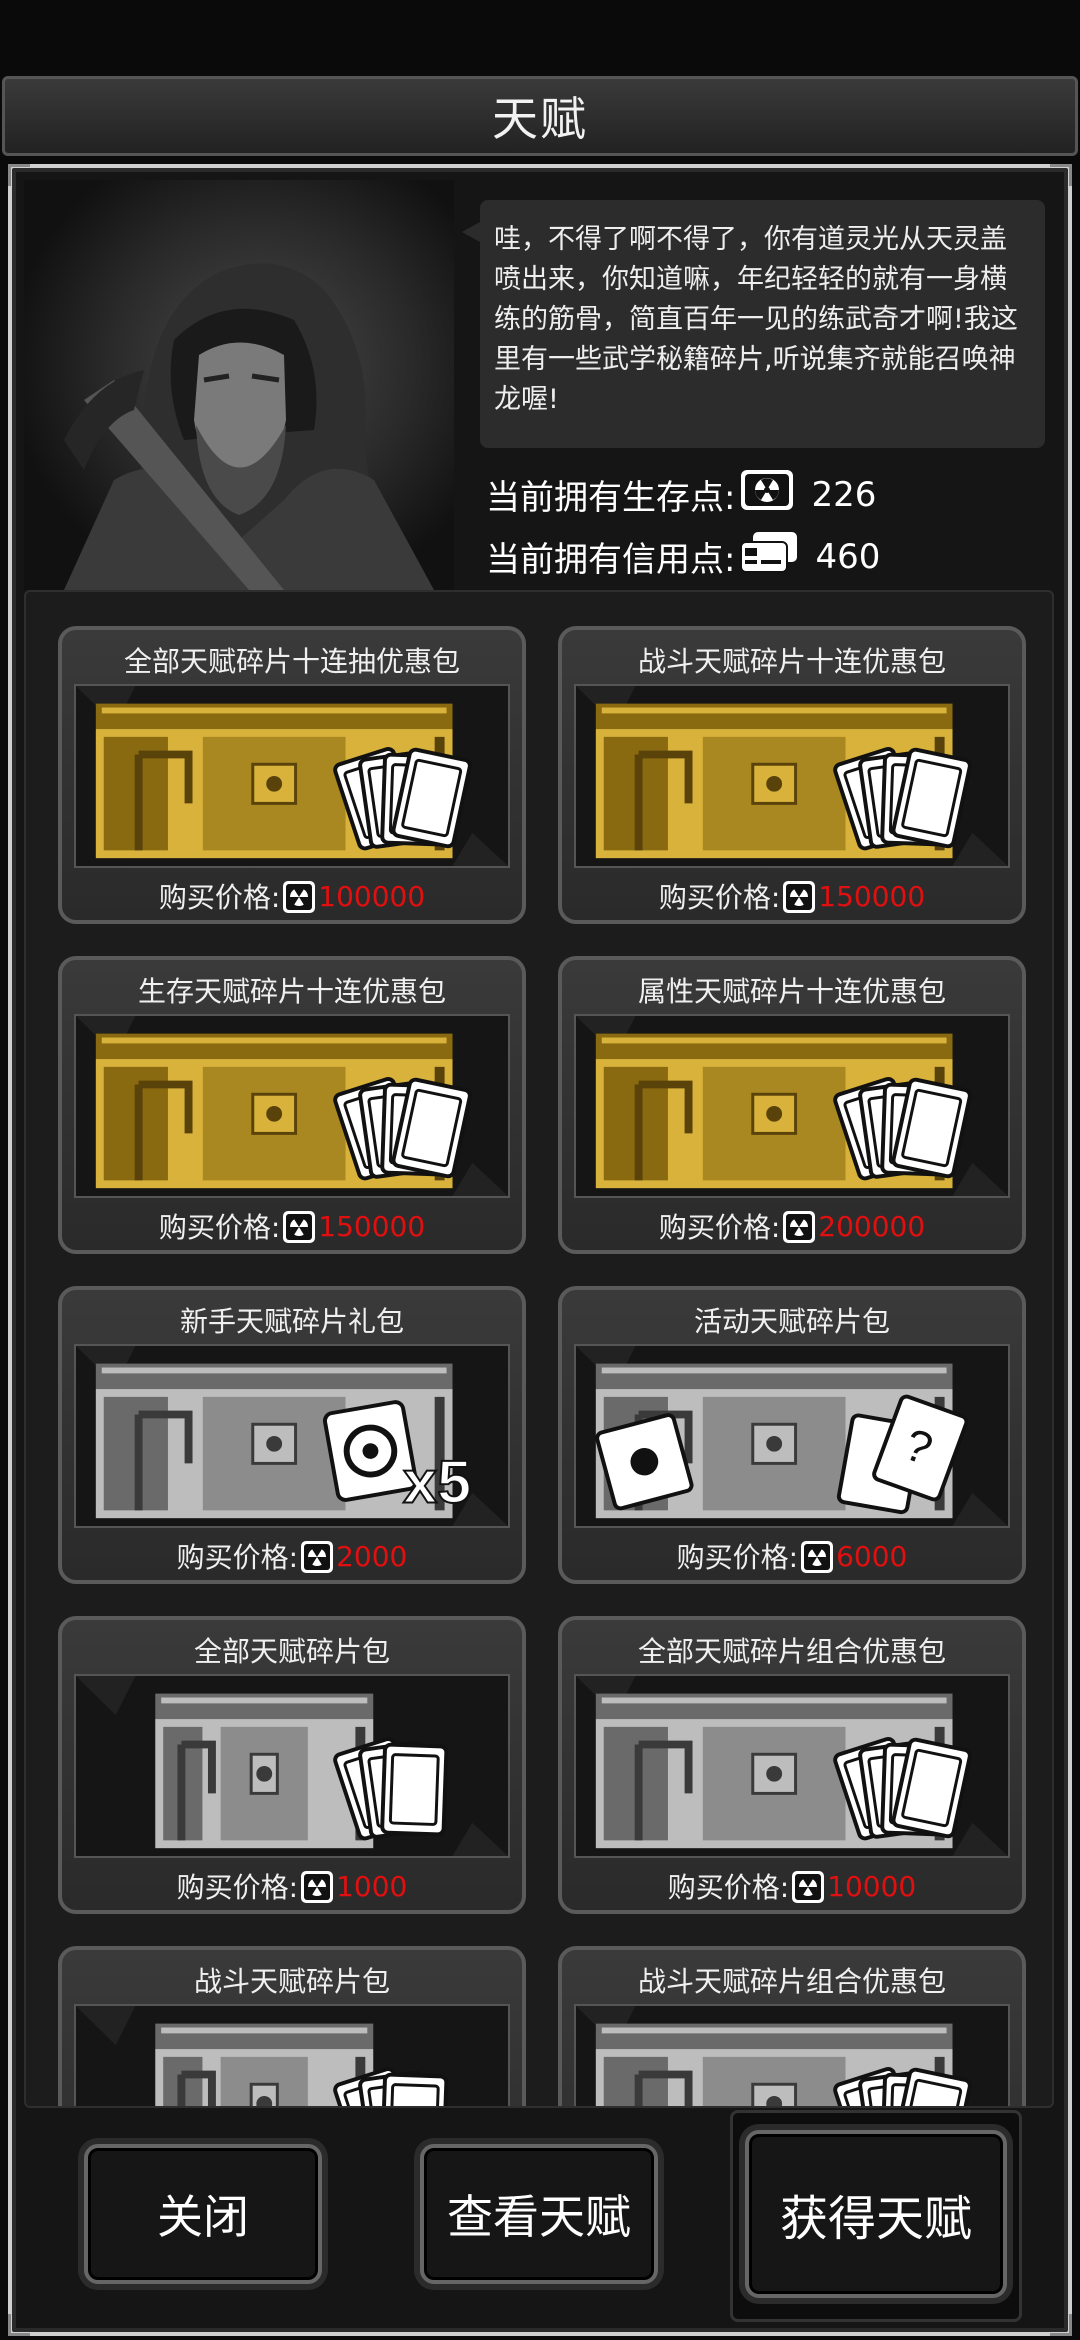  Describe the element at coordinates (291, 1651) in the screenshot. I see `pack-title: 全部天赋碎片包` at that location.